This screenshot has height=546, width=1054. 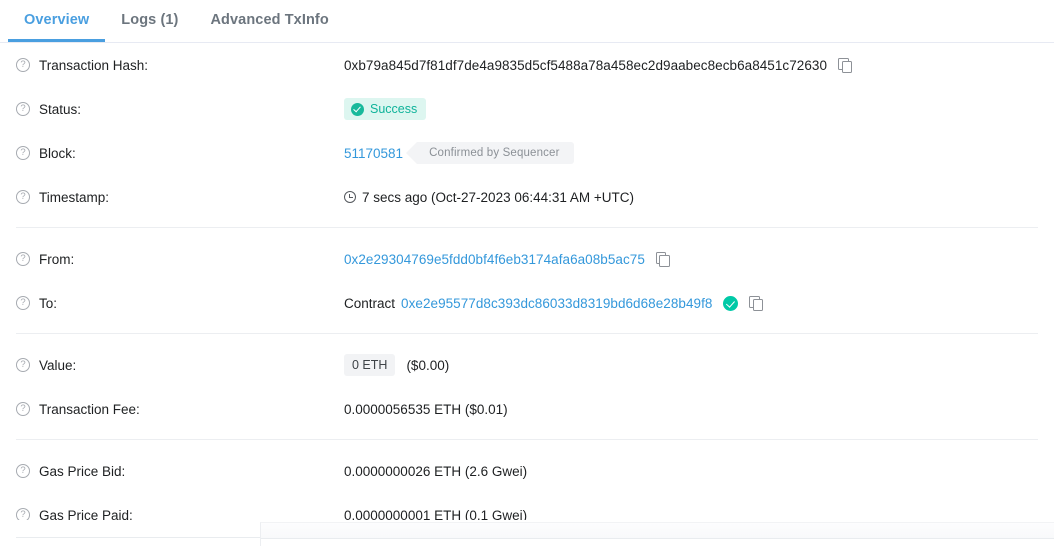 I want to click on label-text: To:, so click(x=48, y=303).